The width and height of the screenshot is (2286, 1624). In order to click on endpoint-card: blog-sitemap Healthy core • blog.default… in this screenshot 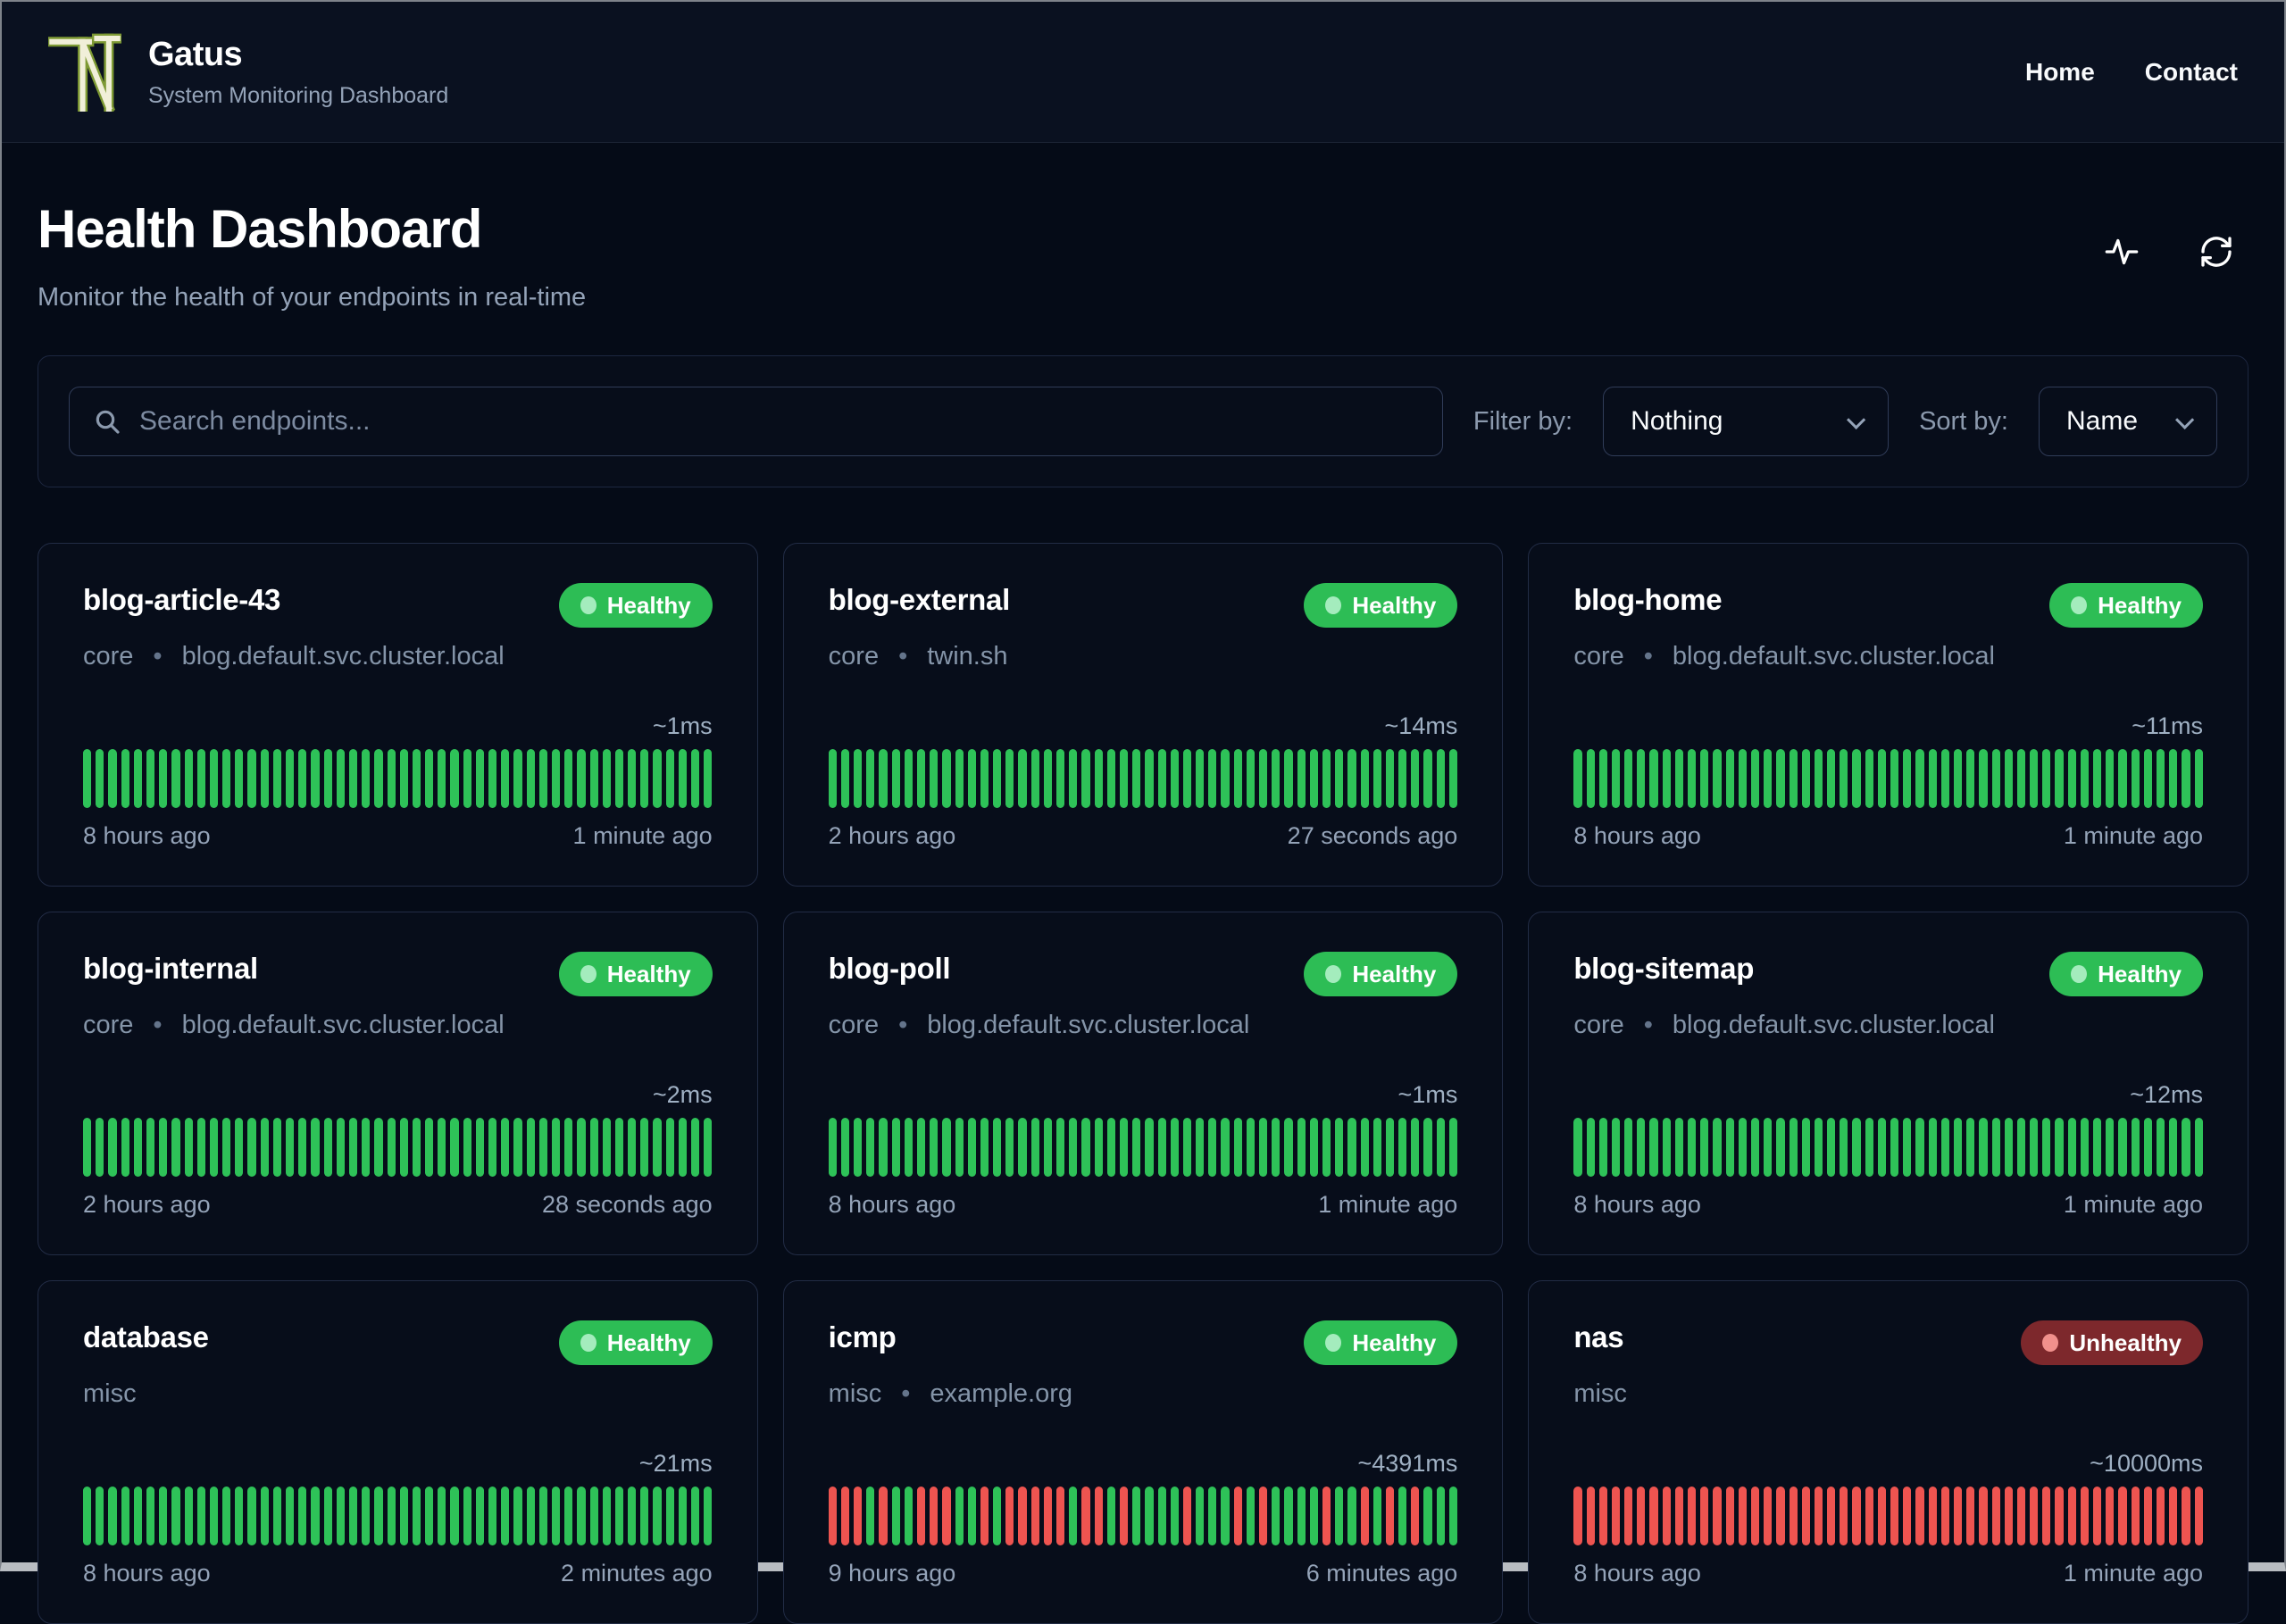, I will do `click(1888, 1083)`.